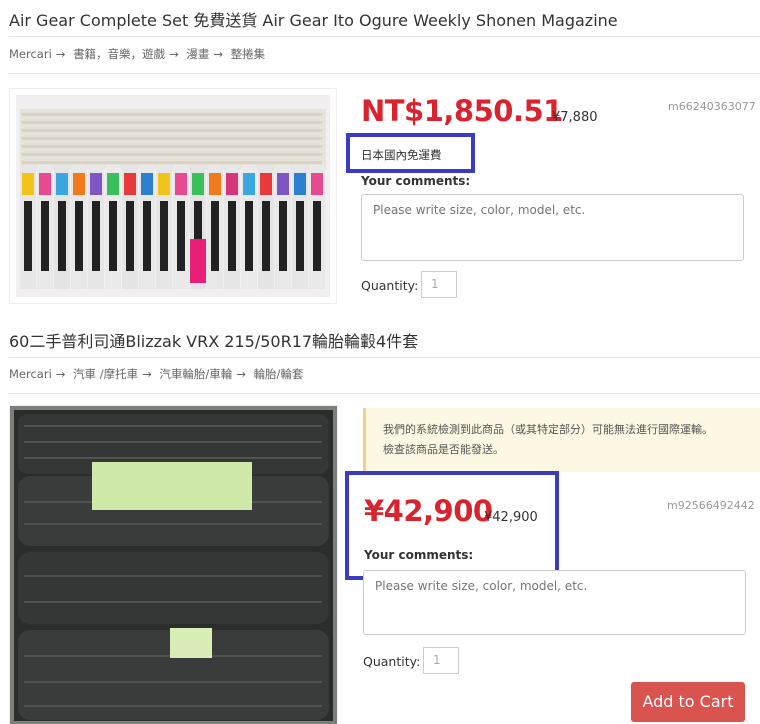  What do you see at coordinates (158, 374) in the screenshot?
I see `breadcrumb: Mercari → 汽車 /摩托車 → 汽車輪胎/車輪 → 輪胎/輪套` at bounding box center [158, 374].